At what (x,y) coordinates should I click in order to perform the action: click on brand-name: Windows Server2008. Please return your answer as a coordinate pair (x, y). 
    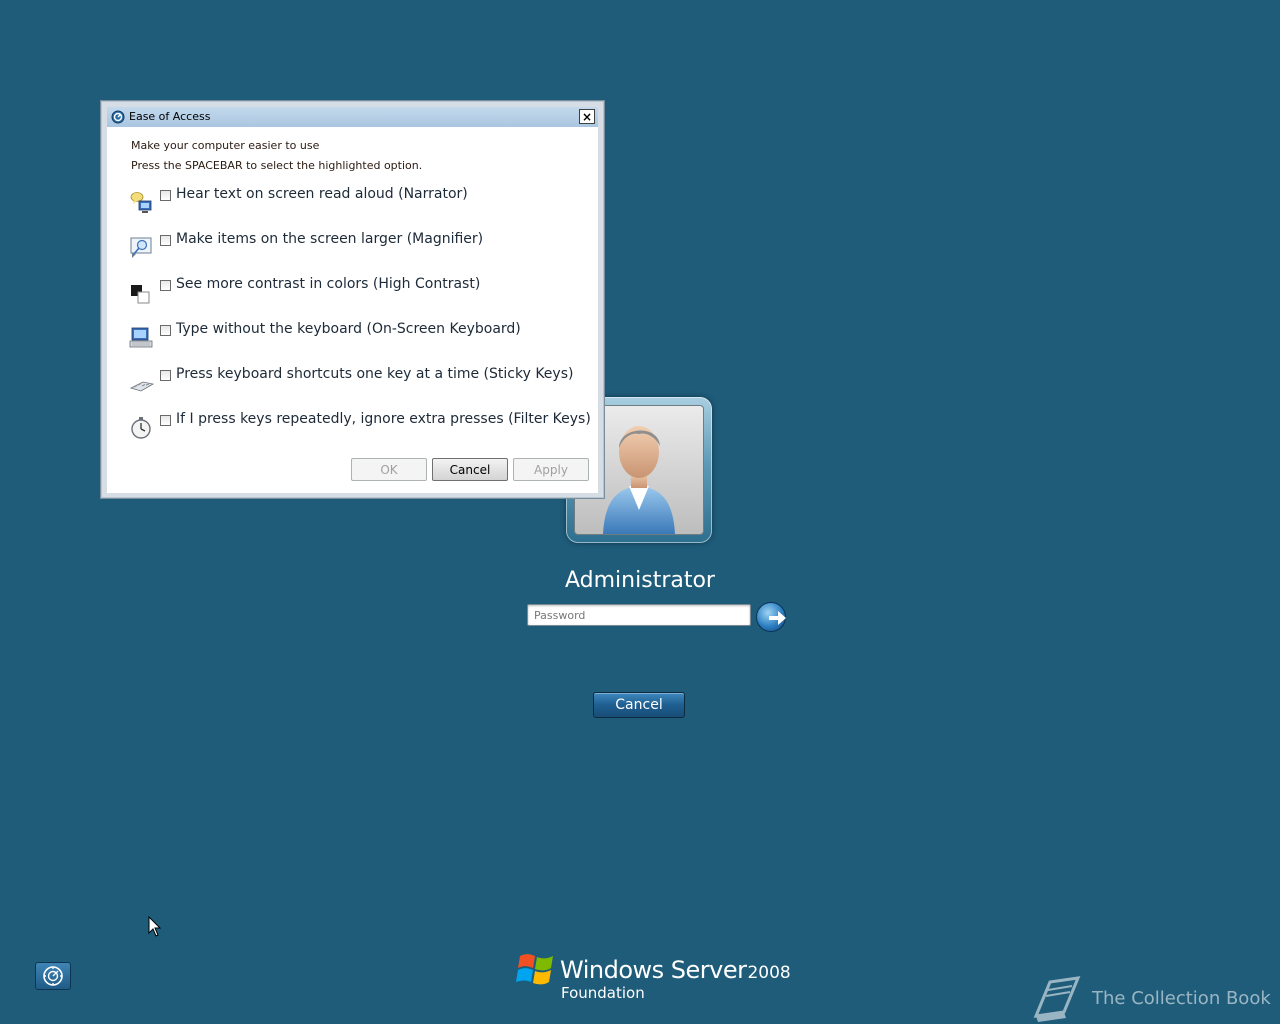
    Looking at the image, I should click on (675, 970).